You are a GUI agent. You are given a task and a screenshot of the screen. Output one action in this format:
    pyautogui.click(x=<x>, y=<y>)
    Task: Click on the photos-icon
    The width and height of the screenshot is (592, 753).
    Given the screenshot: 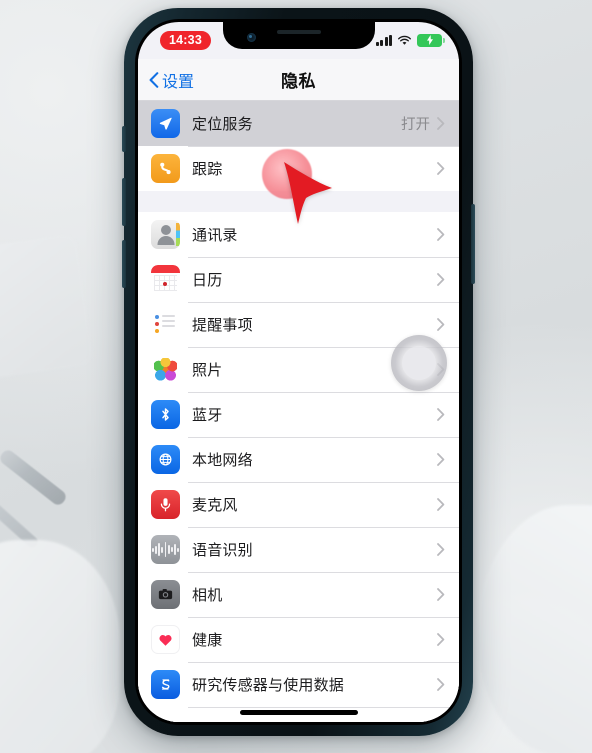 What is the action you would take?
    pyautogui.click(x=165, y=369)
    